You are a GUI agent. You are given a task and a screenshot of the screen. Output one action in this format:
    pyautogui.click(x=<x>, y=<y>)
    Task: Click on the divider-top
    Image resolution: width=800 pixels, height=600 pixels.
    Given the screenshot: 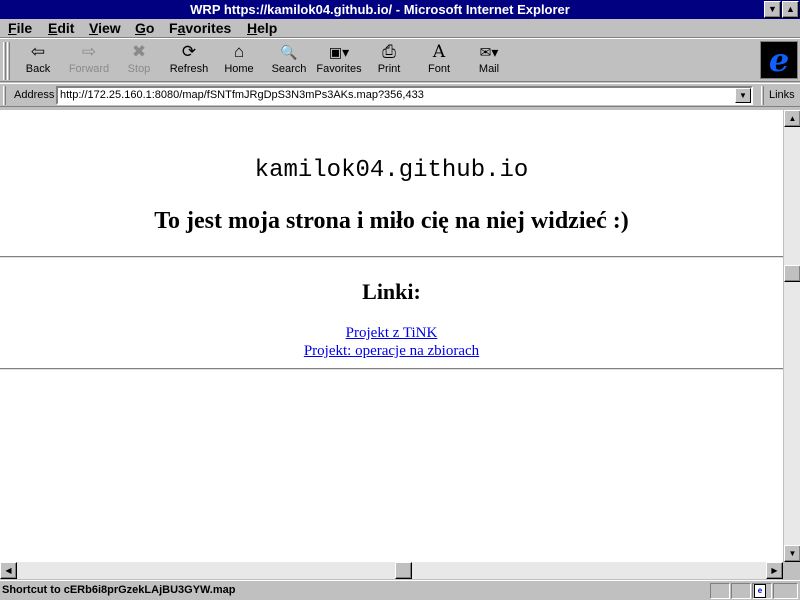 What is the action you would take?
    pyautogui.click(x=391, y=257)
    